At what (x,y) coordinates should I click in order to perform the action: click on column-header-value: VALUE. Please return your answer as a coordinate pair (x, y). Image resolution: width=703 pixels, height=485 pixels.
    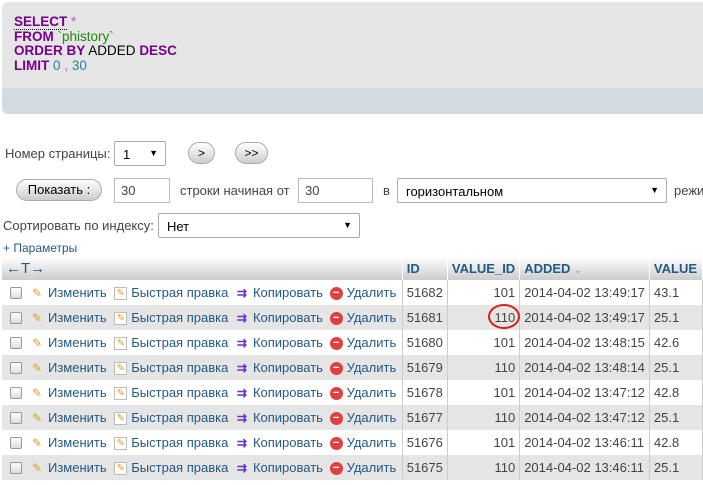
    Looking at the image, I should click on (676, 268).